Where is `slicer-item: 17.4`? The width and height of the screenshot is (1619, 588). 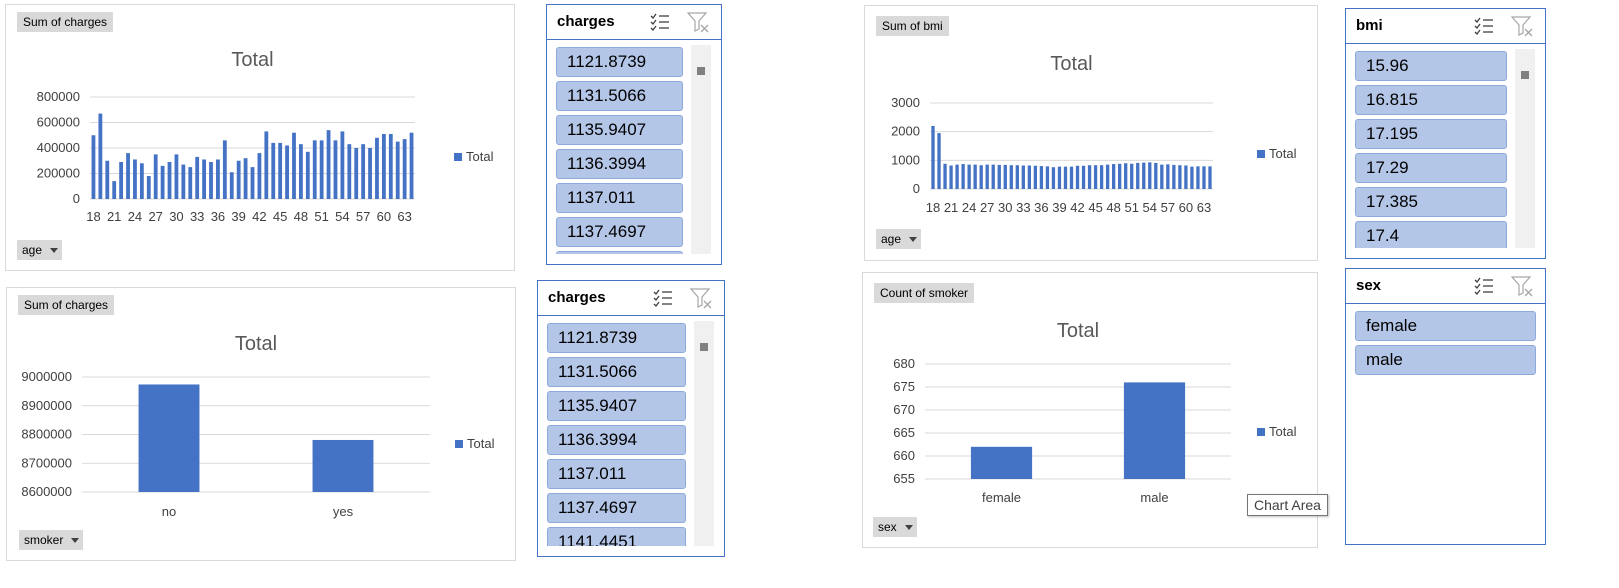 slicer-item: 17.4 is located at coordinates (1431, 234).